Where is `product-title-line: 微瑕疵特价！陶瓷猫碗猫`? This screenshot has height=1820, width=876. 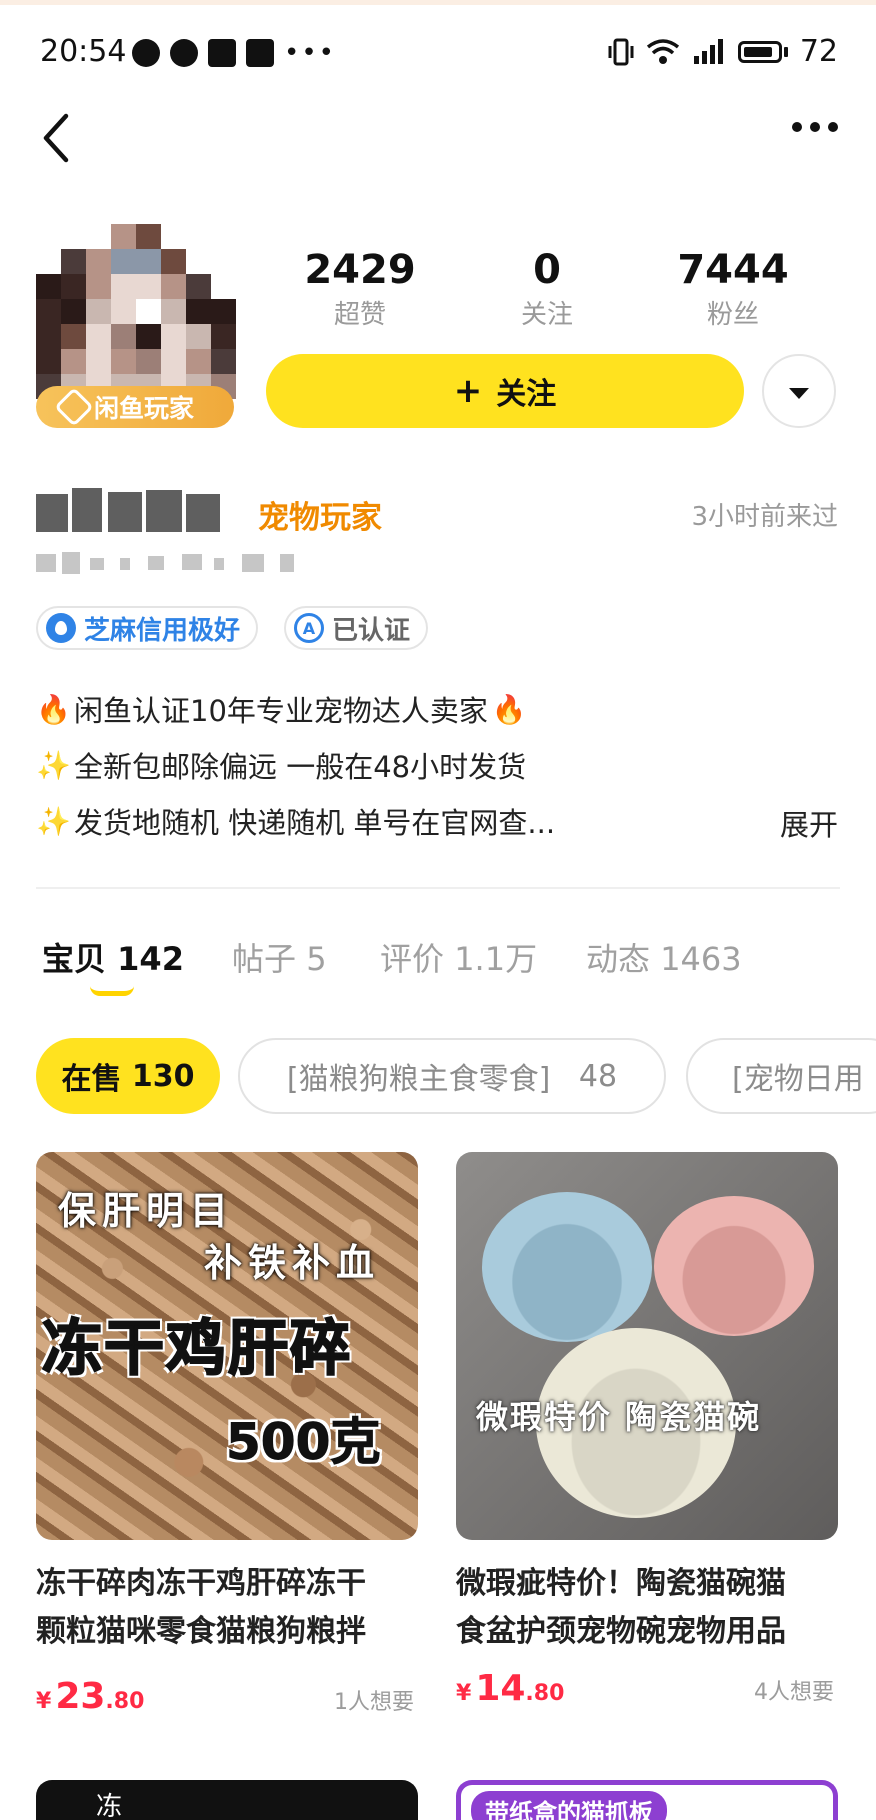
product-title-line: 微瑕疵特价！陶瓷猫碗猫 is located at coordinates (621, 1583).